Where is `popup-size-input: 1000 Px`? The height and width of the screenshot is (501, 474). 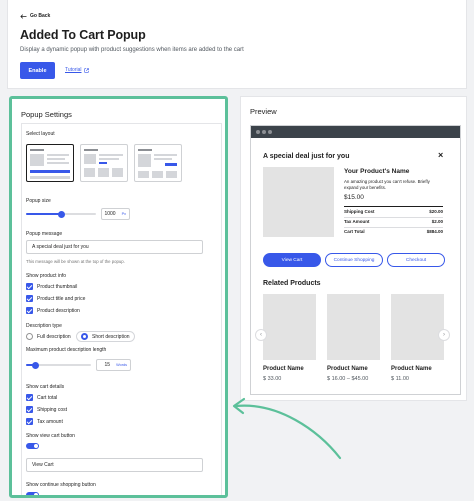 popup-size-input: 1000 Px is located at coordinates (115, 214).